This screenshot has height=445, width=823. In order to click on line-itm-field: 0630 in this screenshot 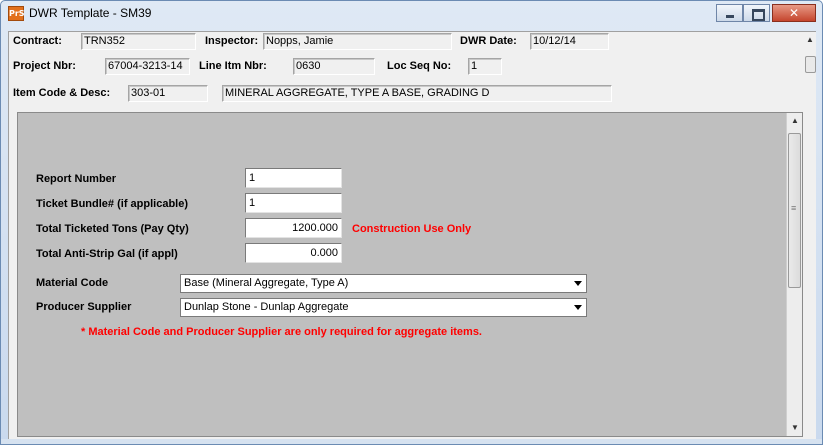, I will do `click(334, 66)`.